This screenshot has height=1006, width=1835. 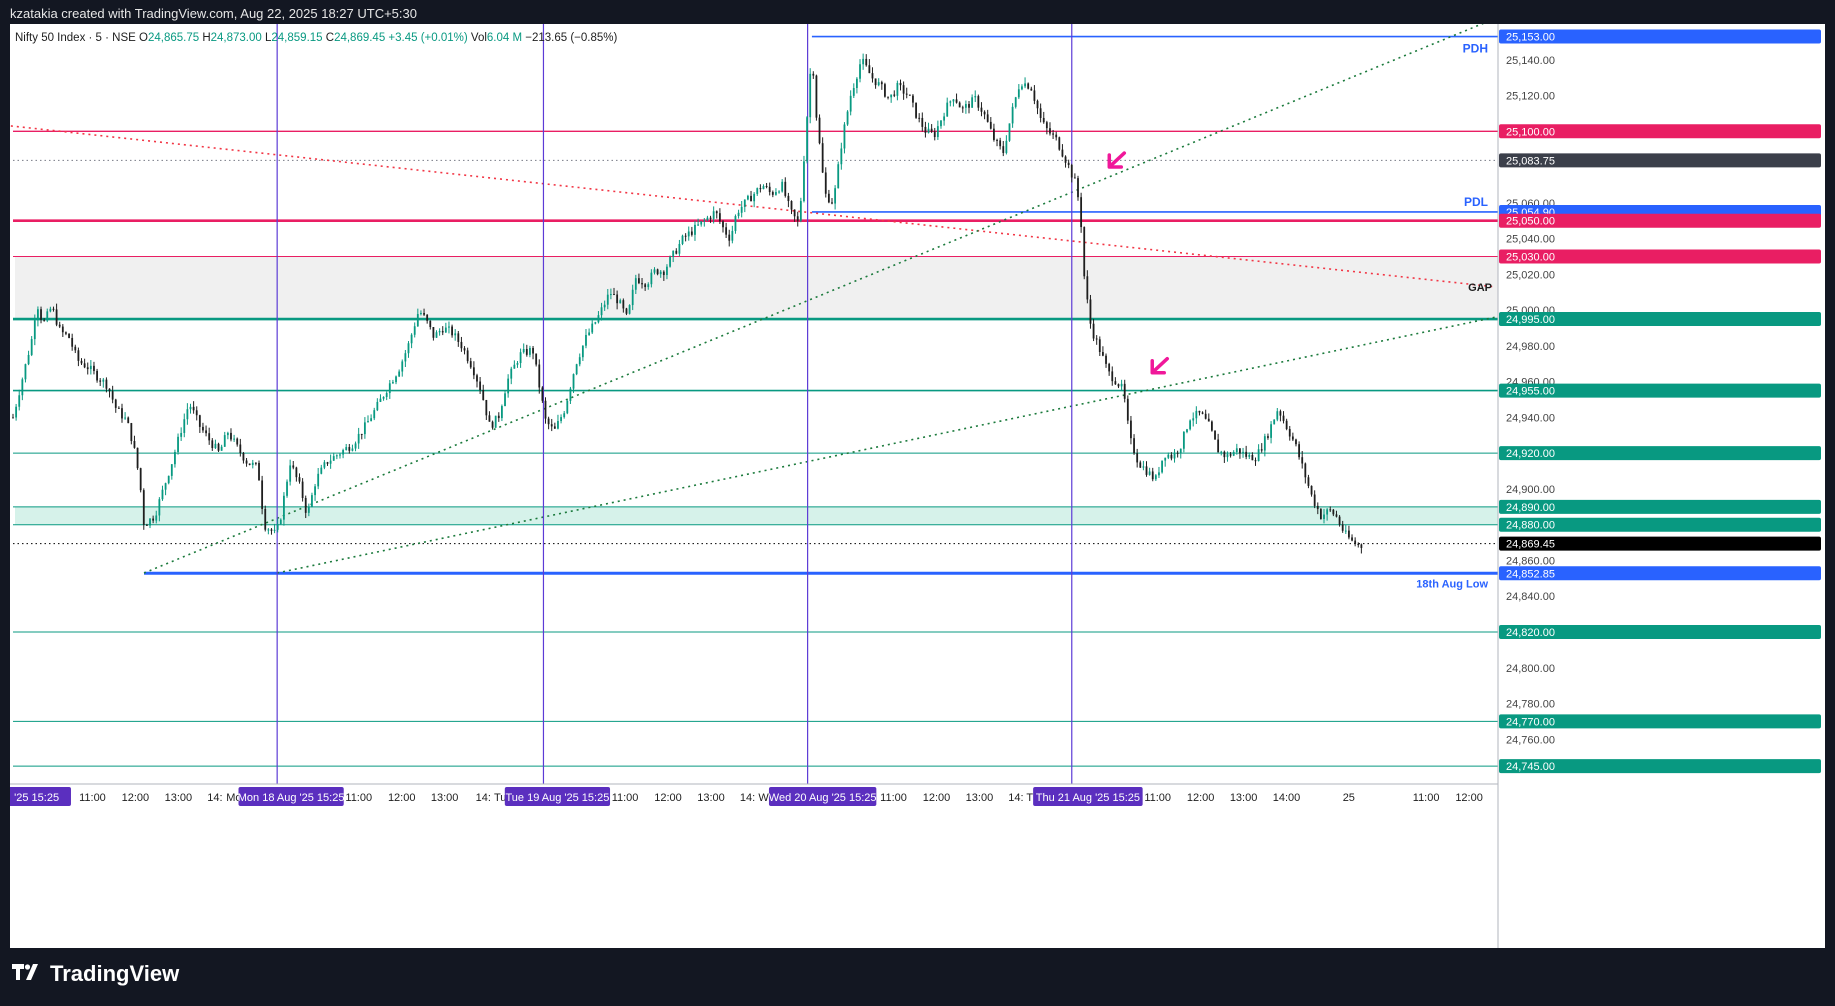 I want to click on time-tick: 14:, so click(x=747, y=798).